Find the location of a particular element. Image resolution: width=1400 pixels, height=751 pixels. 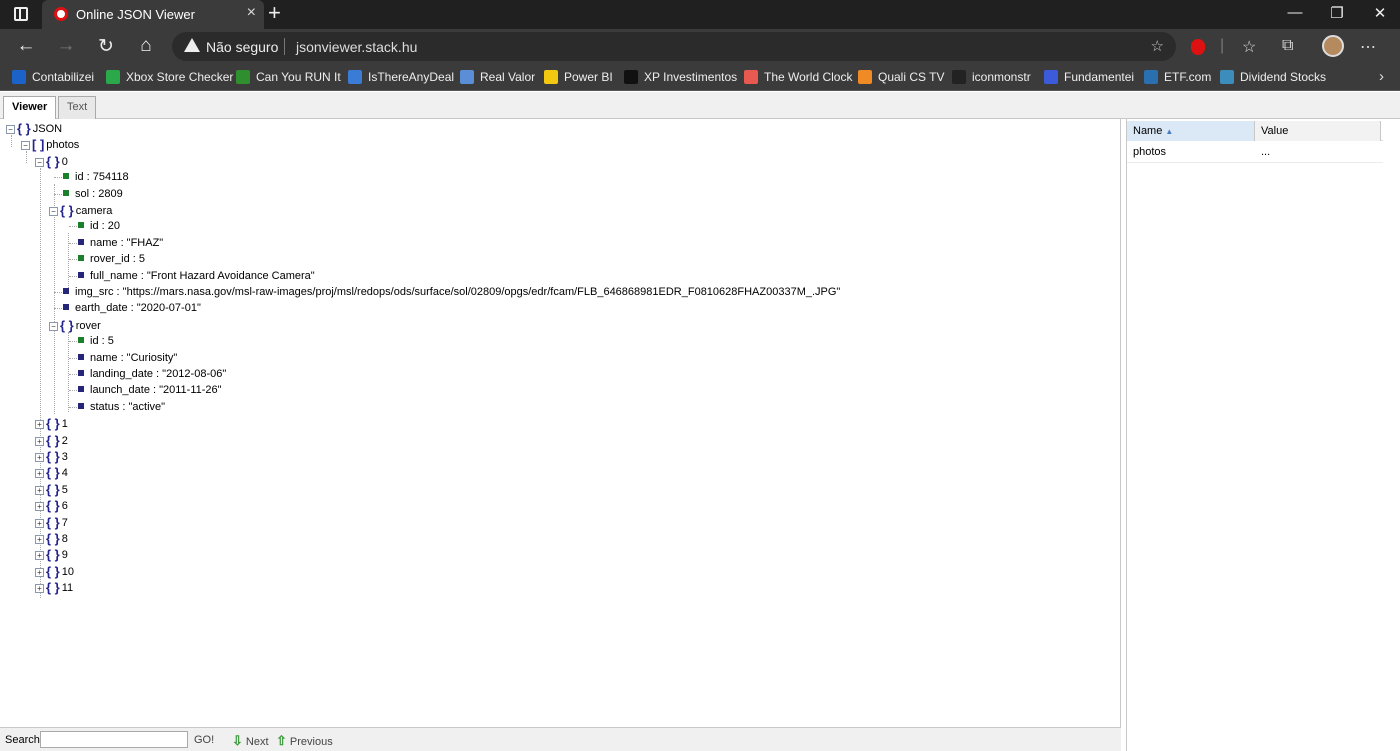

bookmark-item: Real Valor is located at coordinates (497, 77).